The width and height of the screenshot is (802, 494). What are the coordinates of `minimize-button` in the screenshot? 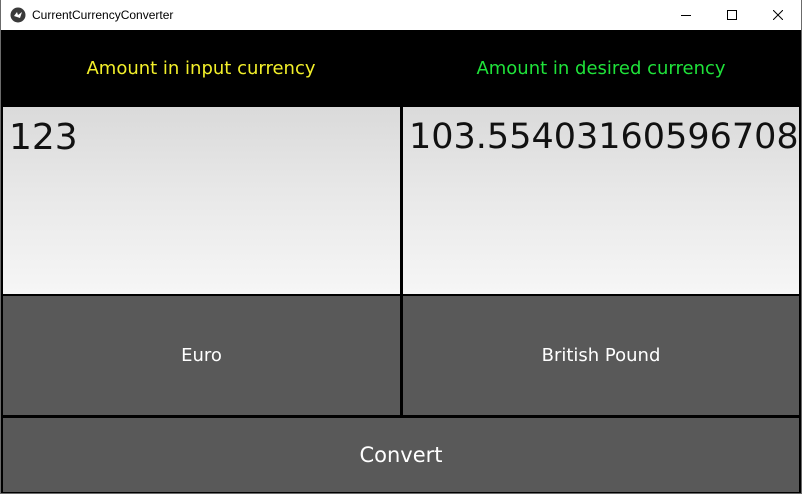 It's located at (686, 15).